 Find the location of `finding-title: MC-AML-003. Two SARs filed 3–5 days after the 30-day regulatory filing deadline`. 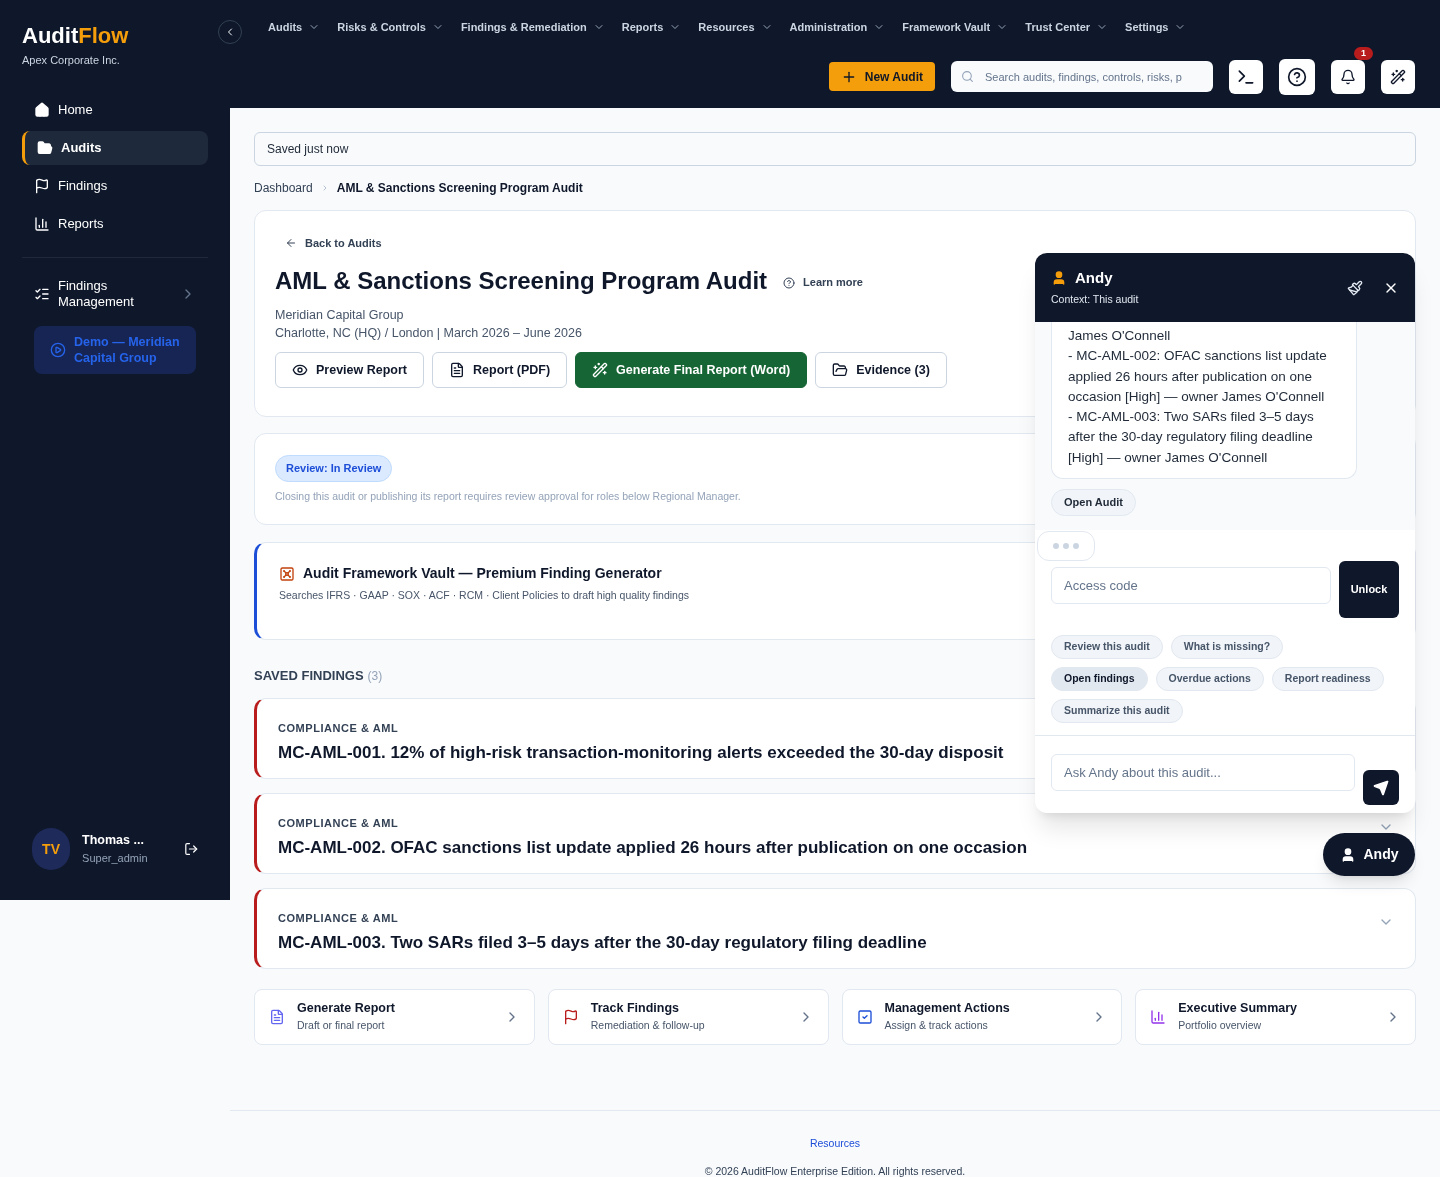

finding-title: MC-AML-003. Two SARs filed 3–5 days after the 30-day regulatory filing deadline is located at coordinates (602, 943).